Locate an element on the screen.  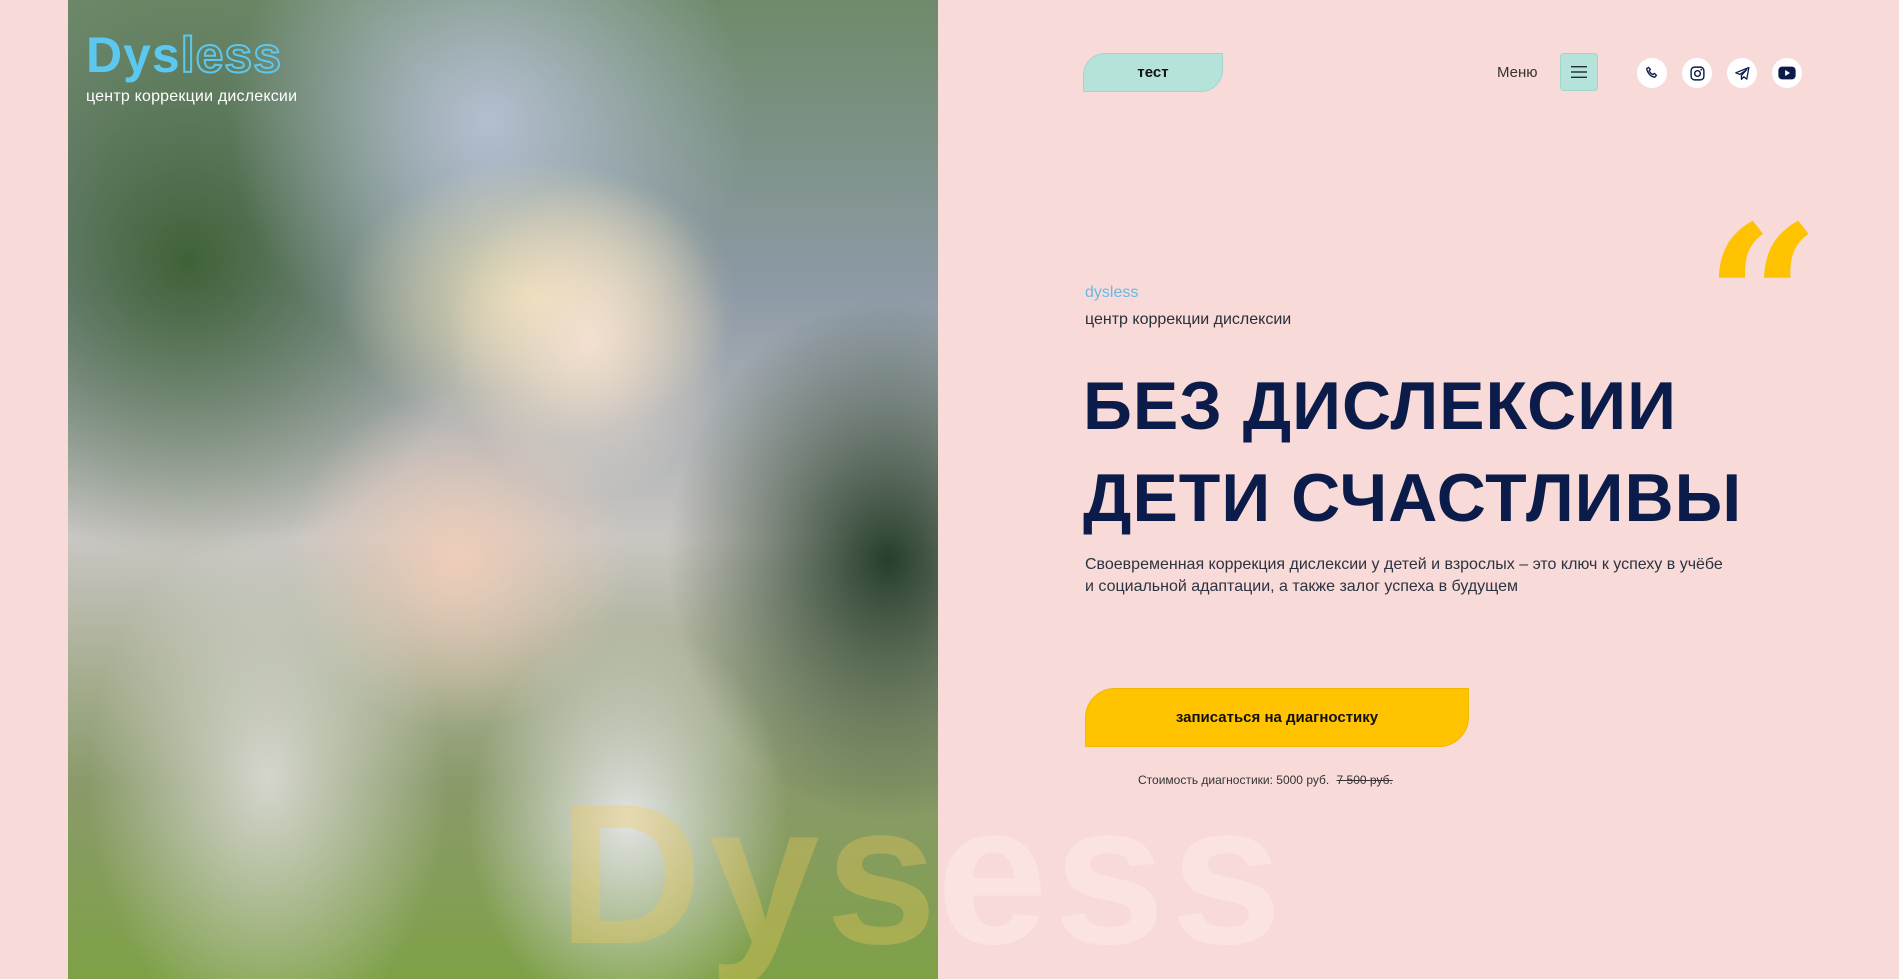
hero-brand: dysless is located at coordinates (1112, 292).